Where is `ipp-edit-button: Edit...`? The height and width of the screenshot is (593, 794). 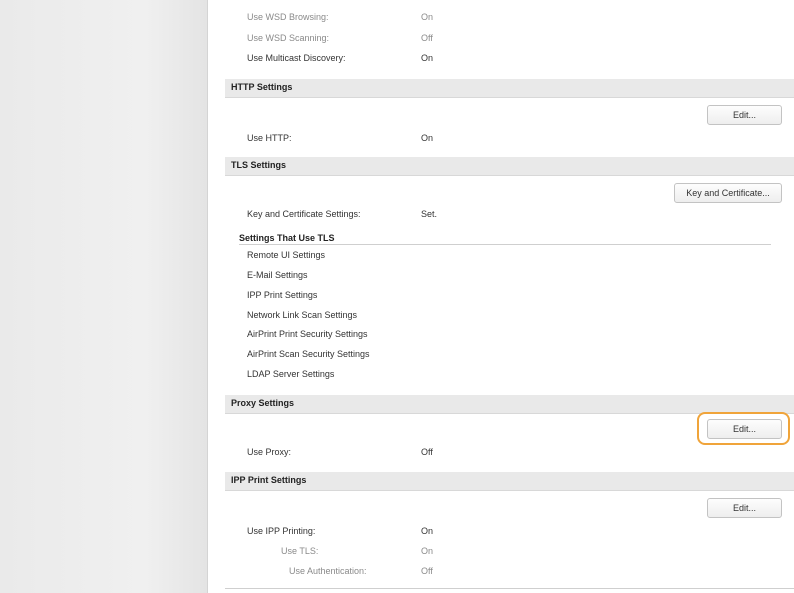 ipp-edit-button: Edit... is located at coordinates (744, 508).